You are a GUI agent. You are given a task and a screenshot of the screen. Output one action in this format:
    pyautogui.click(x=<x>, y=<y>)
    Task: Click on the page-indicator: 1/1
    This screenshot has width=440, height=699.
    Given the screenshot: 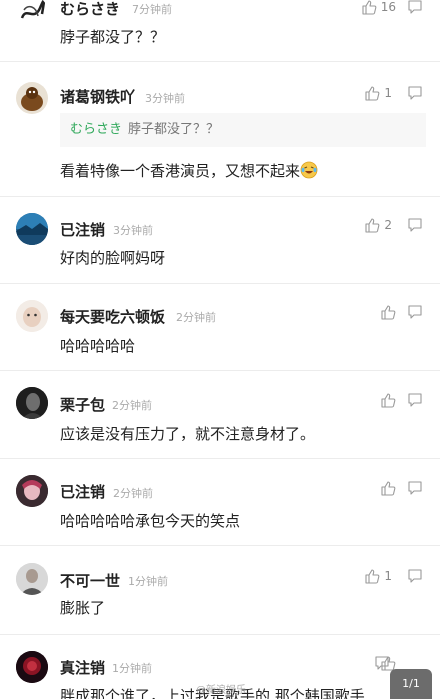 What is the action you would take?
    pyautogui.click(x=411, y=684)
    